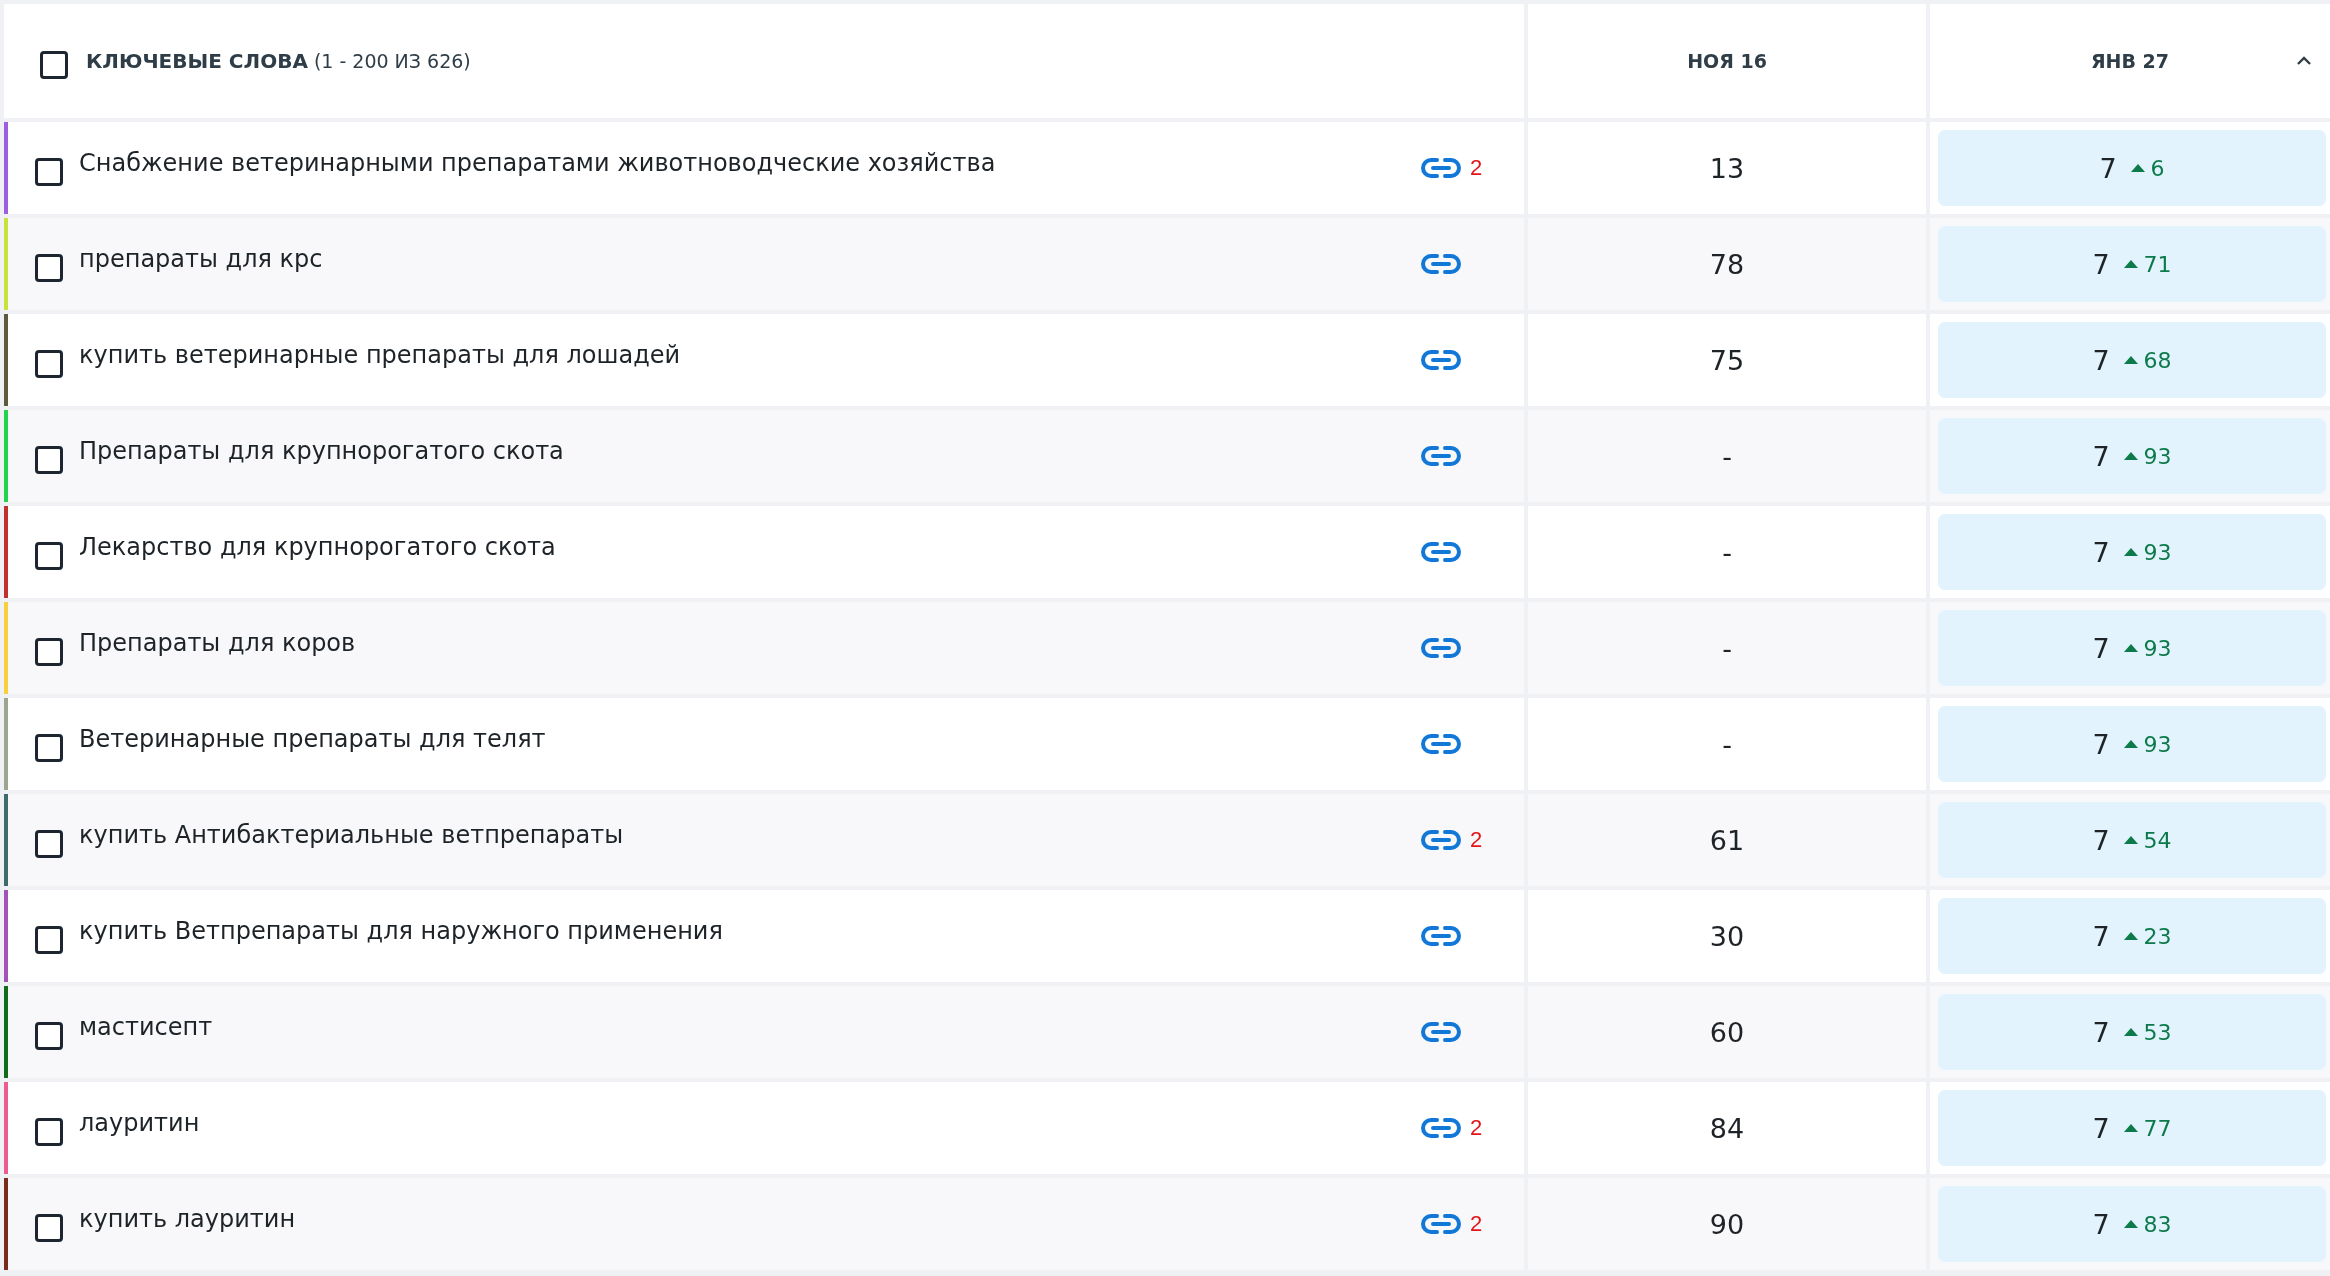 The image size is (2330, 1276). What do you see at coordinates (2132, 936) in the screenshot?
I see `rank-cell: 7 23` at bounding box center [2132, 936].